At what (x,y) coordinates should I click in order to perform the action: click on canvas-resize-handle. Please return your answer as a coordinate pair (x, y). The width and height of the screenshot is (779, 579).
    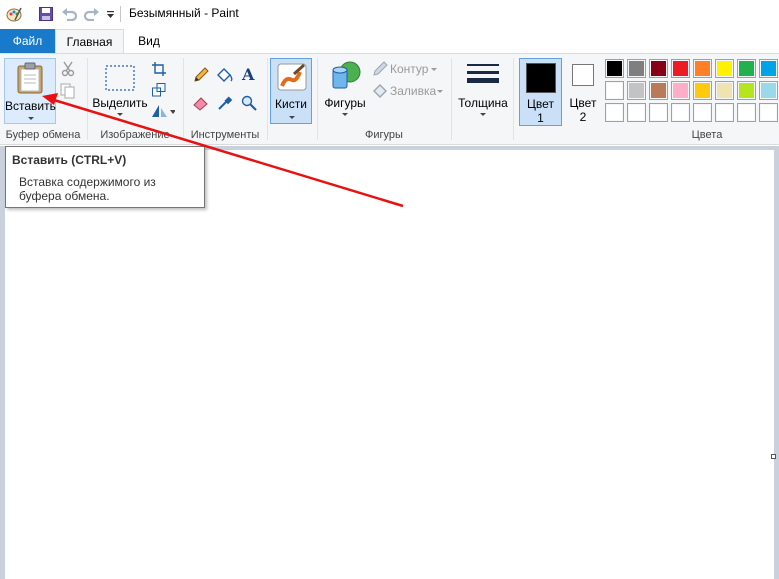
    Looking at the image, I should click on (773, 456).